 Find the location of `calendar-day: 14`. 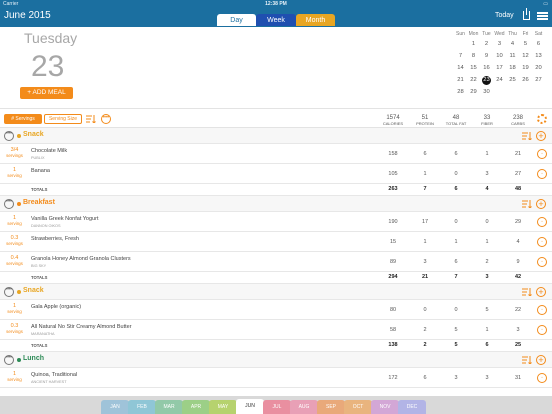

calendar-day: 14 is located at coordinates (460, 68).